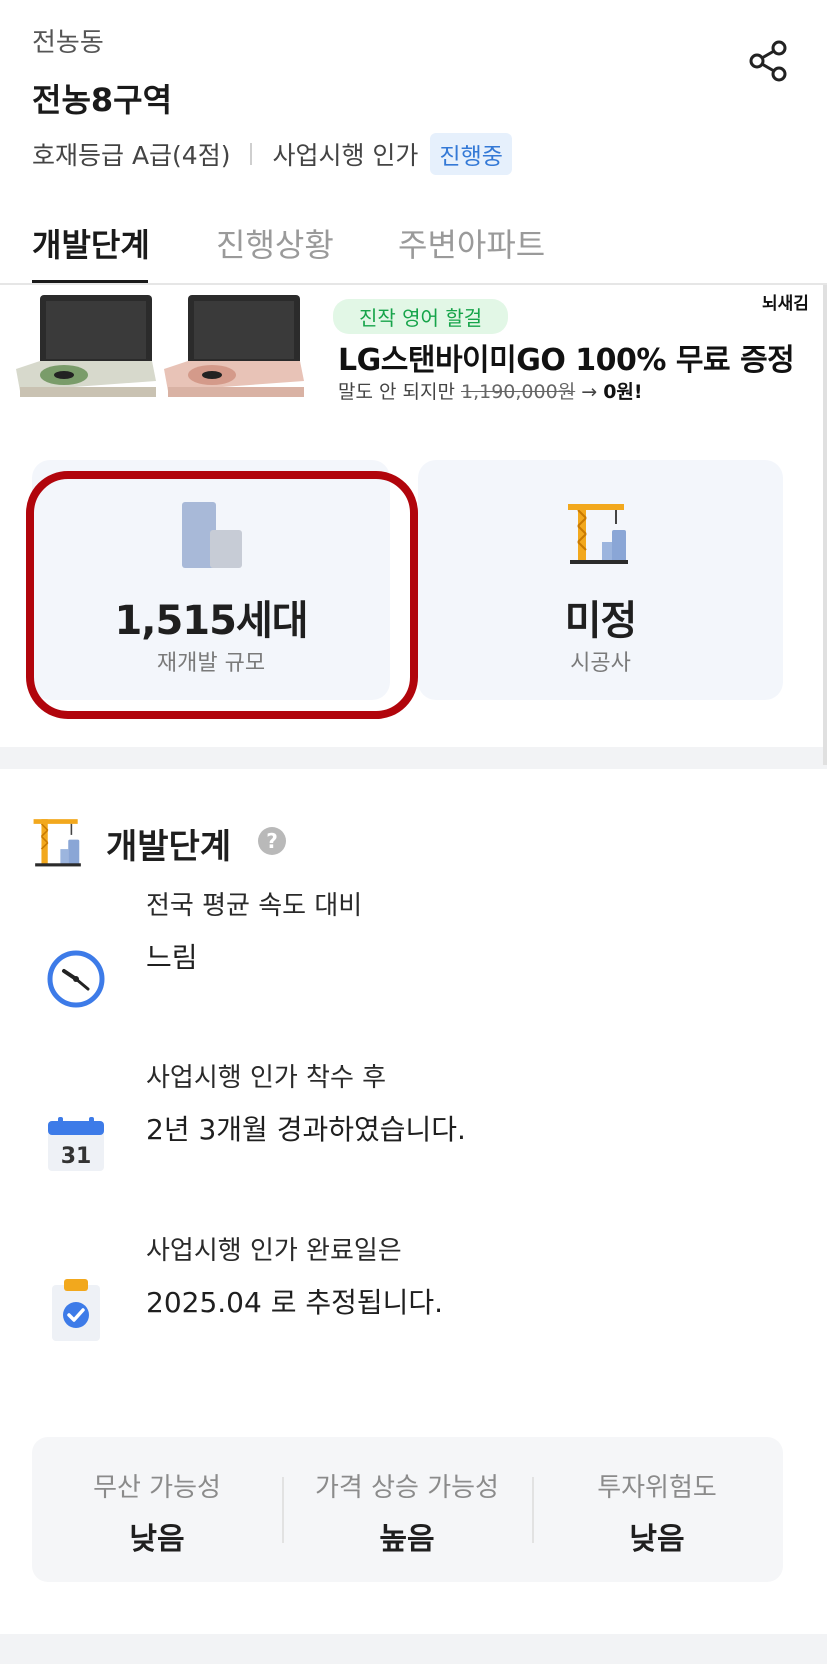 The width and height of the screenshot is (827, 1664). I want to click on completion-row: 사업시행 인가 완료일은 2025.04 로 추정됩니다., so click(294, 1275).